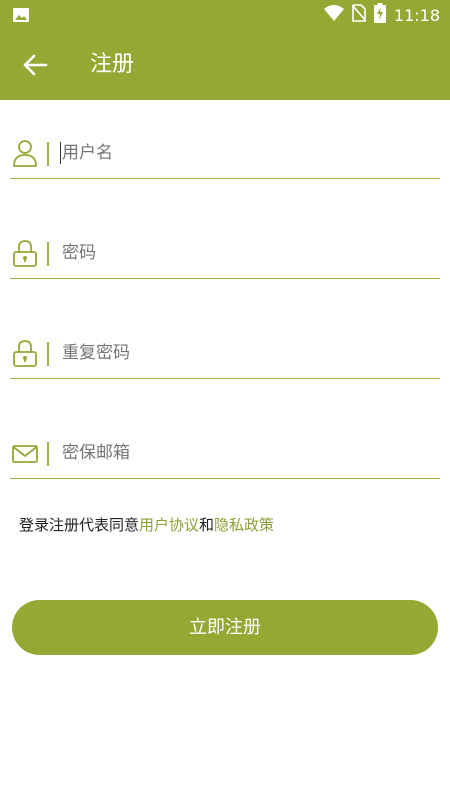  Describe the element at coordinates (416, 15) in the screenshot. I see `status-time: 11:18` at that location.